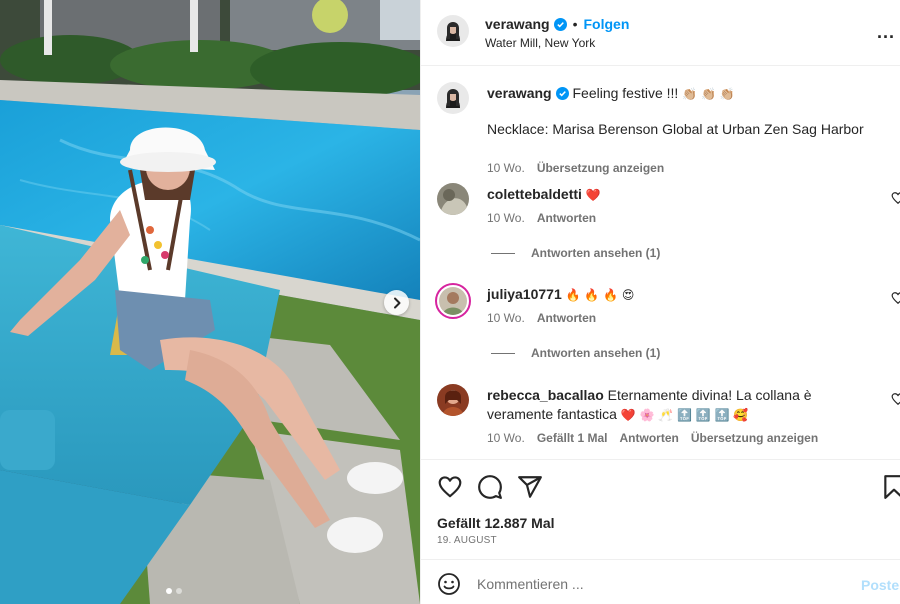 This screenshot has height=604, width=900. I want to click on commenter-username: colettebaldetti, so click(534, 194).